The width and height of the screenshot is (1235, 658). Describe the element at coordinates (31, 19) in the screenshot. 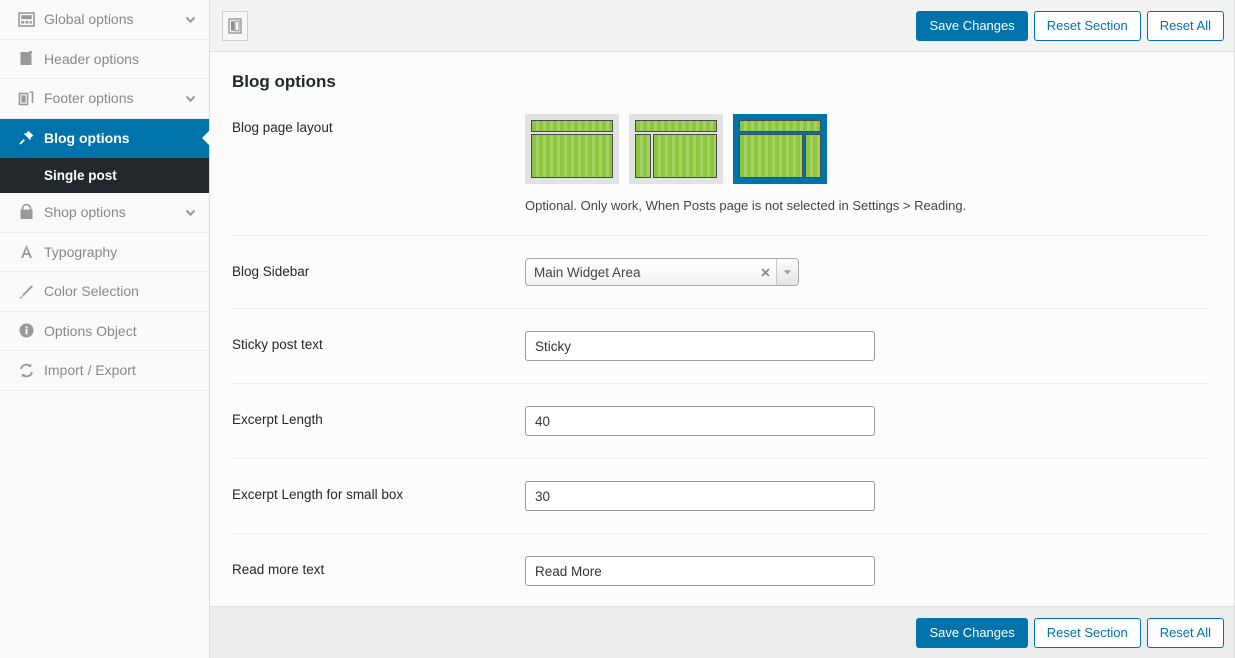

I see `dashboard-icon` at that location.